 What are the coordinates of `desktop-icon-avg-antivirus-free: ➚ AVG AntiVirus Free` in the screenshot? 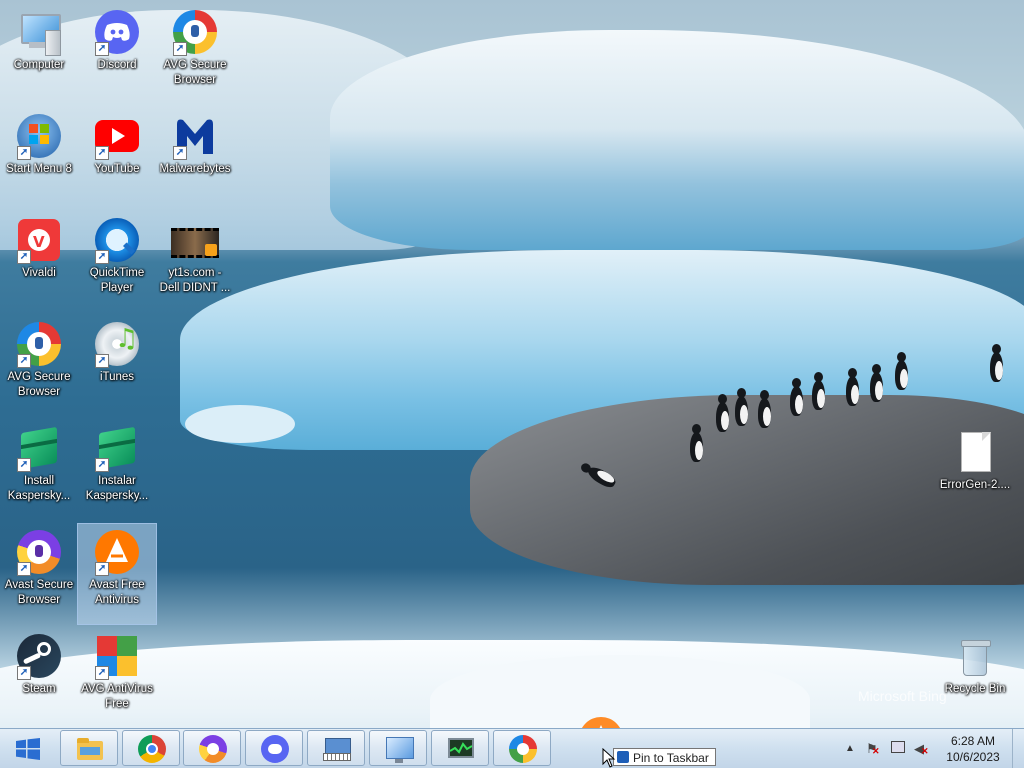 It's located at (117, 678).